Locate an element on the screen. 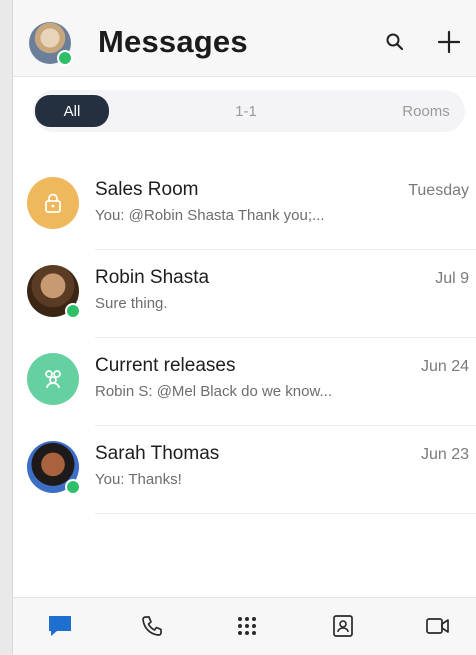 The image size is (476, 655). apps-grid-icon is located at coordinates (247, 626).